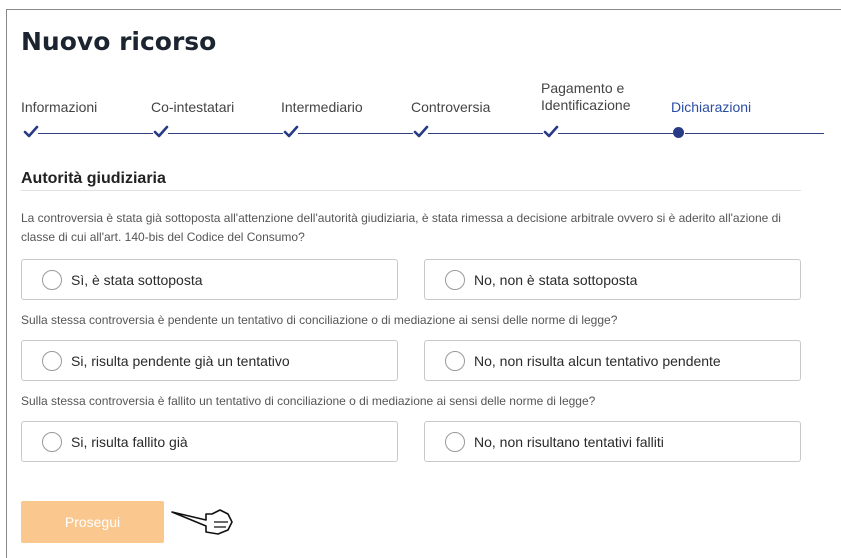 This screenshot has width=841, height=558. What do you see at coordinates (93, 178) in the screenshot?
I see `section-title: Autorità giudiziaria` at bounding box center [93, 178].